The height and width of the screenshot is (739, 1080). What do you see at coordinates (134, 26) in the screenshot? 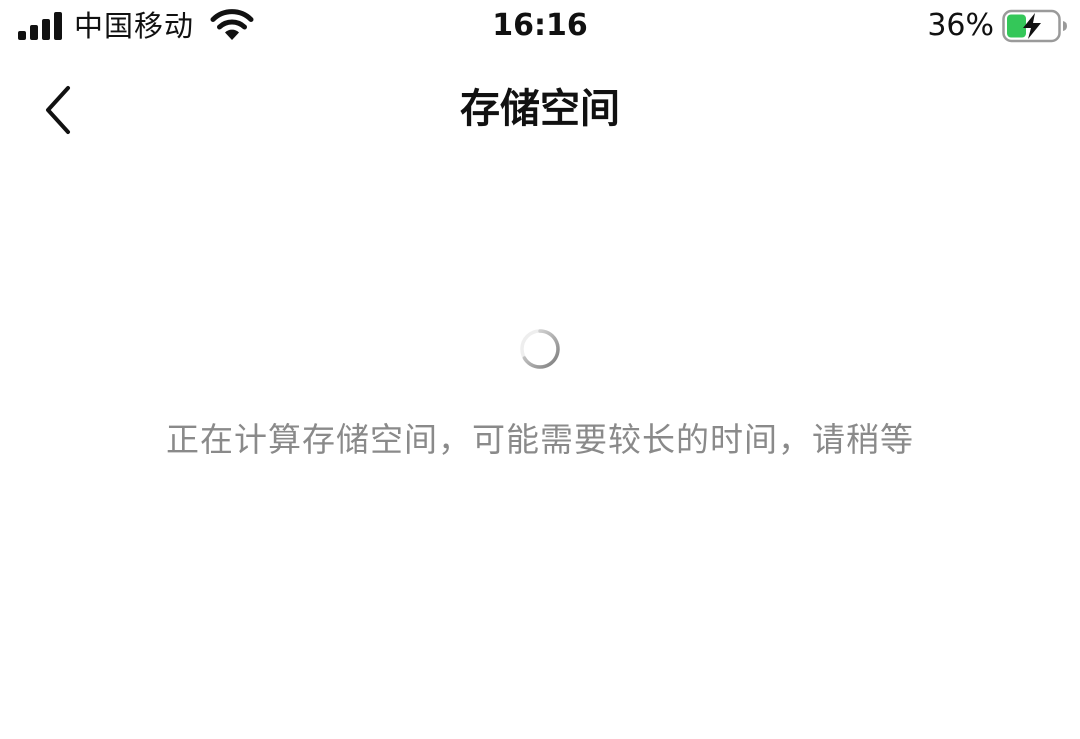
I see `carrier-name: 中国移动` at bounding box center [134, 26].